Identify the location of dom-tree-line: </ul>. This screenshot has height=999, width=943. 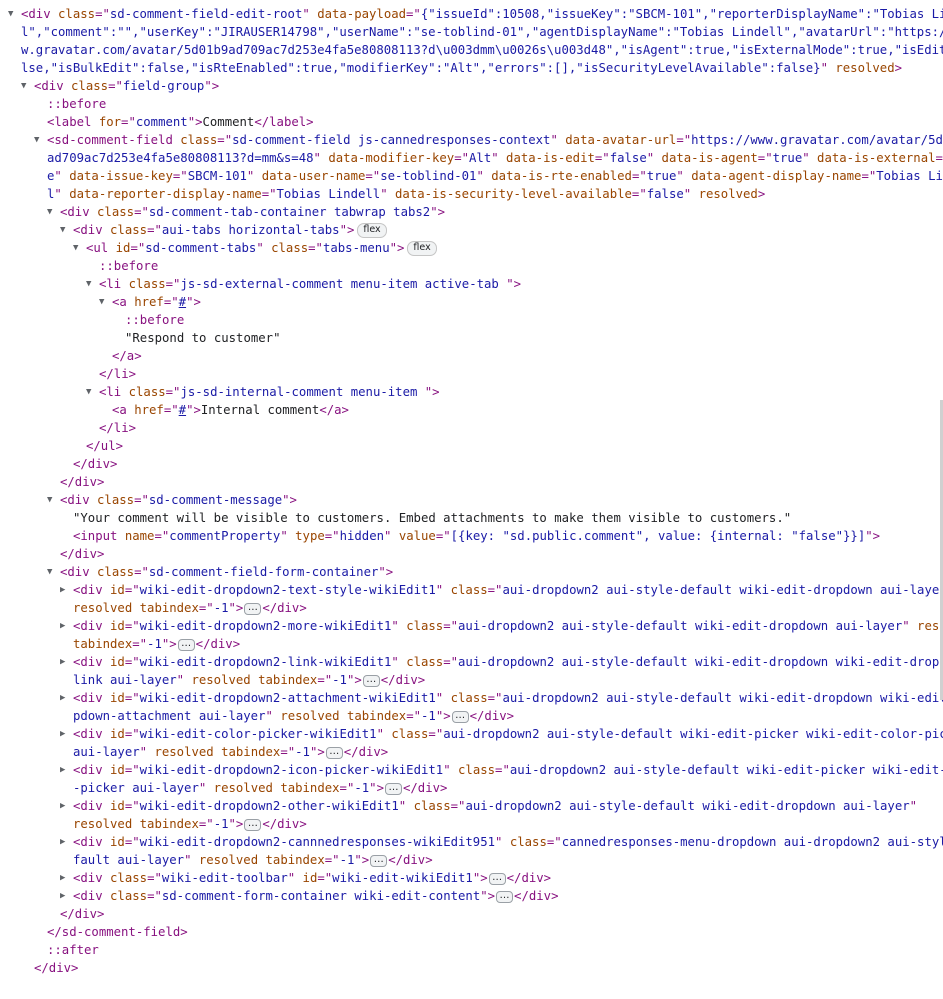
(471, 446).